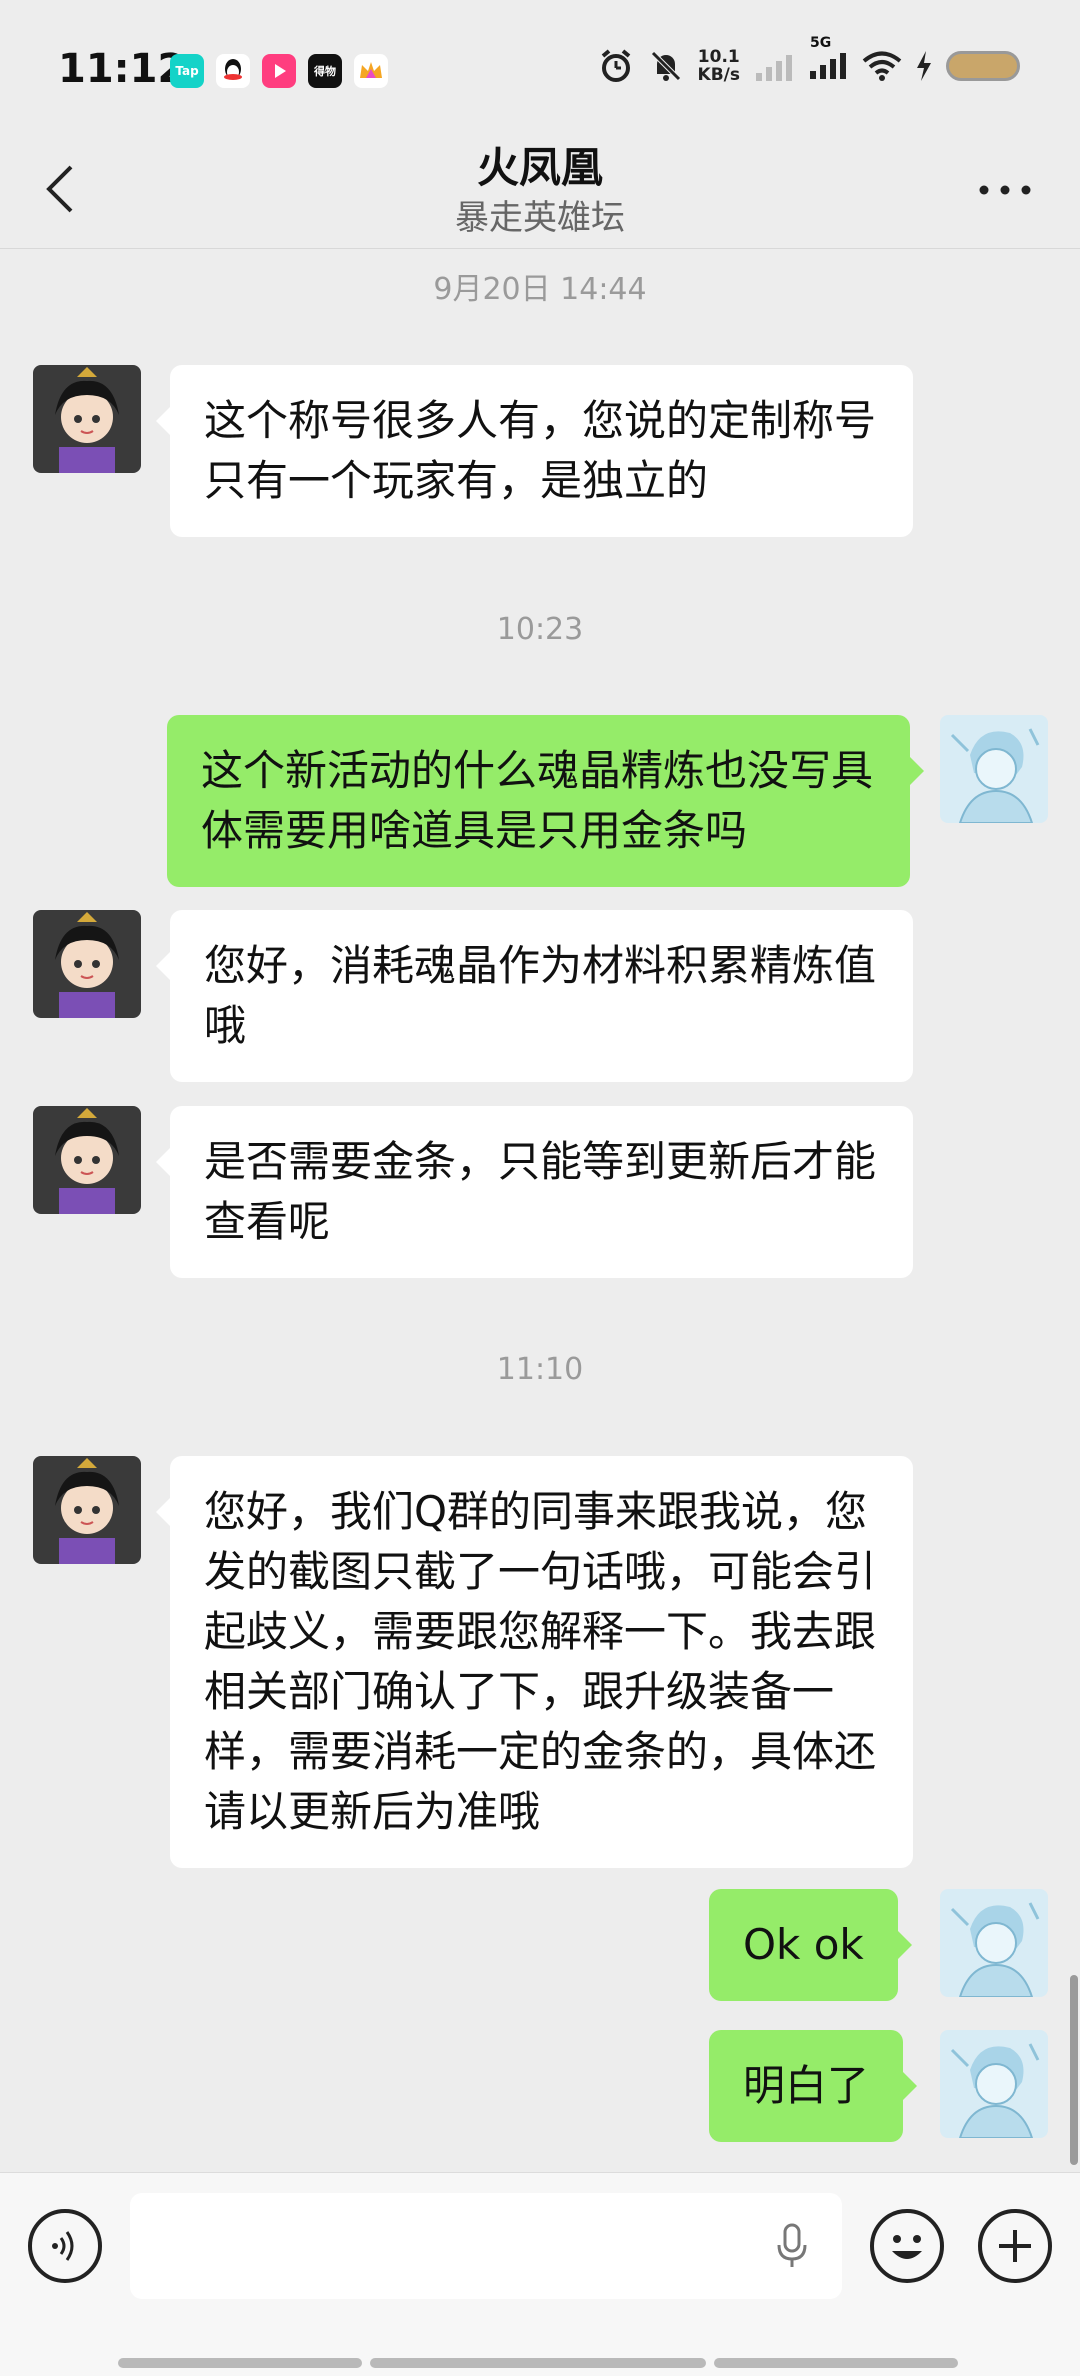 This screenshot has width=1080, height=2376. What do you see at coordinates (1074, 2070) in the screenshot?
I see `chat-scrollbar` at bounding box center [1074, 2070].